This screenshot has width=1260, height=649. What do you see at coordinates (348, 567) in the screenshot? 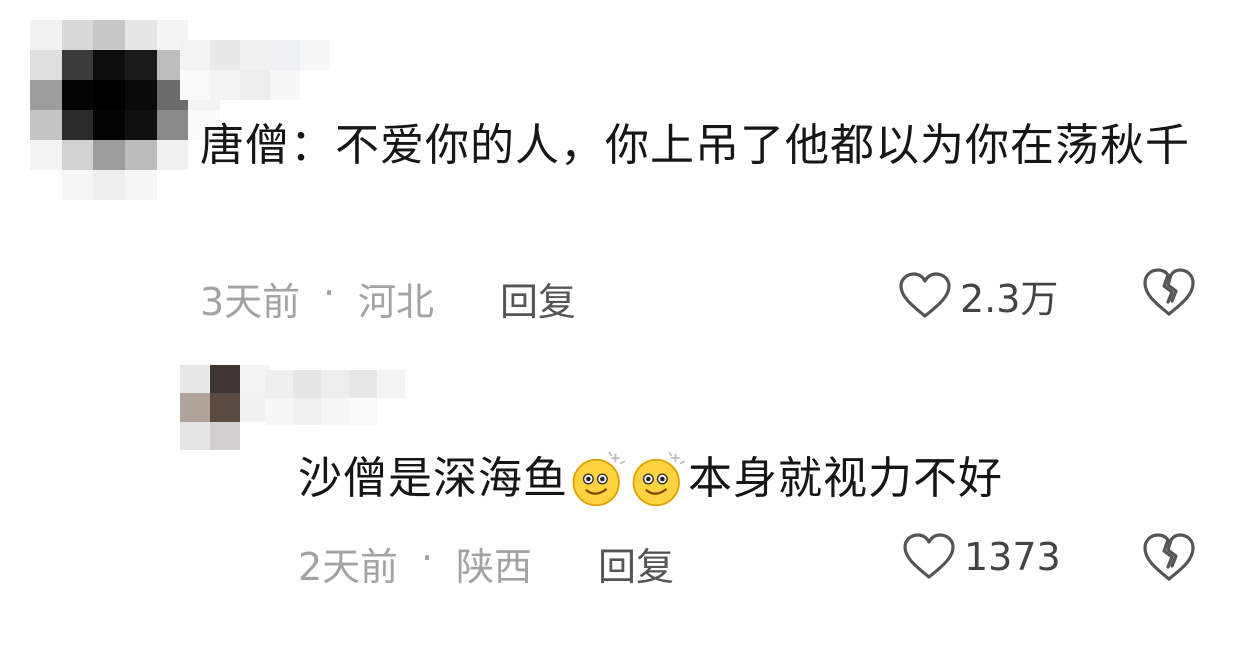
I see `comment-2-time: 2天前` at bounding box center [348, 567].